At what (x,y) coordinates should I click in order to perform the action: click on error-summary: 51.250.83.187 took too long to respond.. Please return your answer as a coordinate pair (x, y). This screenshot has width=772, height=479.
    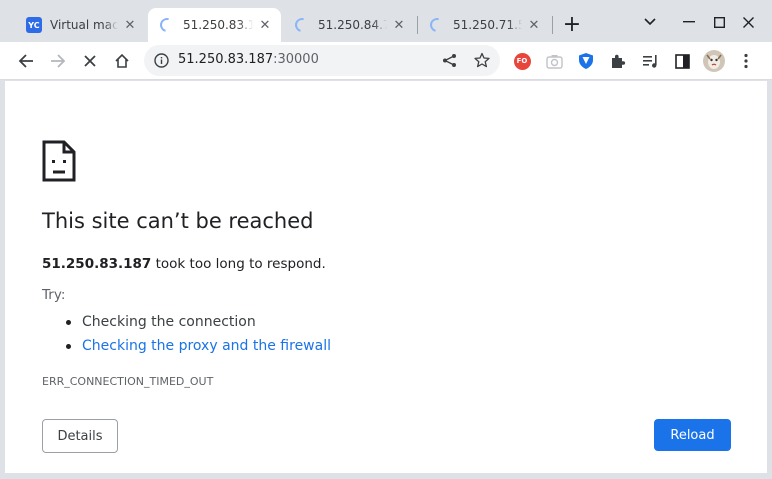
    Looking at the image, I should click on (184, 264).